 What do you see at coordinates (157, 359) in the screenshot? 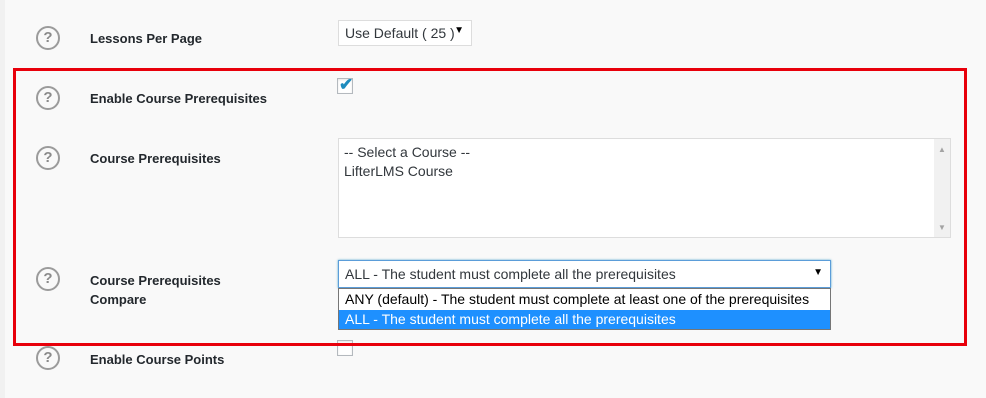
I see `enable-points-label: Enable Course Points` at bounding box center [157, 359].